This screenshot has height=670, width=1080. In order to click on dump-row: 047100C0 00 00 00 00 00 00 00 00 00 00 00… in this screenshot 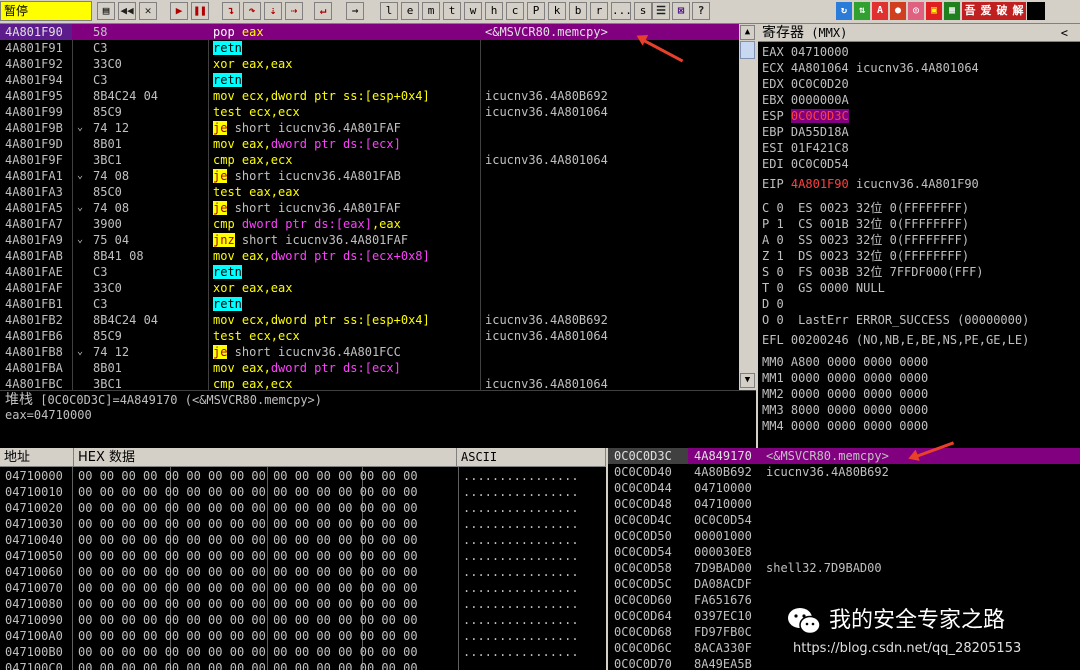, I will do `click(303, 665)`.